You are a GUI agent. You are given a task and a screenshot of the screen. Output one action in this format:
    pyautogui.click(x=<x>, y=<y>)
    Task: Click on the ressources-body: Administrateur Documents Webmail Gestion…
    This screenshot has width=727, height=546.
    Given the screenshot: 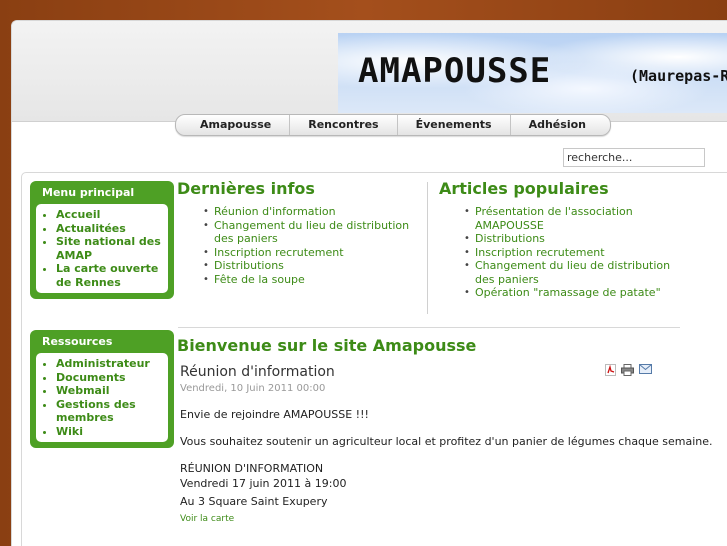 What is the action you would take?
    pyautogui.click(x=102, y=397)
    